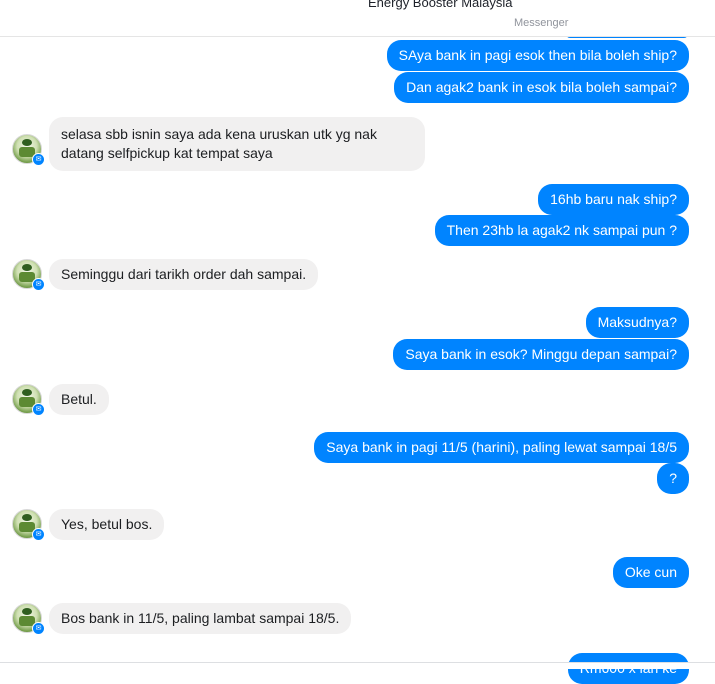  I want to click on conversation-subtitle: Messenger, so click(541, 23).